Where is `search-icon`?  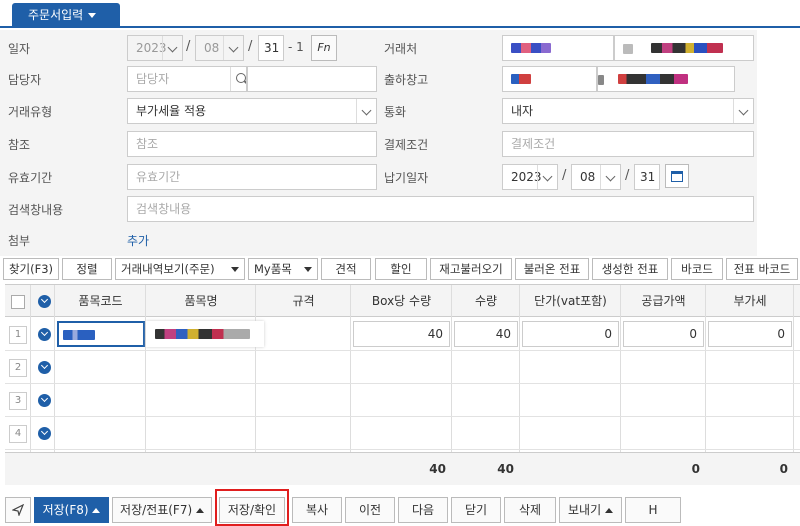 search-icon is located at coordinates (238, 79).